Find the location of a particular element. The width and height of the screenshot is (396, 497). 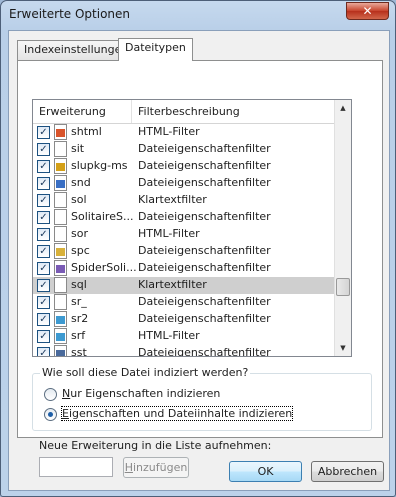

column-header-filter-description: Filterbeschreibung is located at coordinates (189, 111).